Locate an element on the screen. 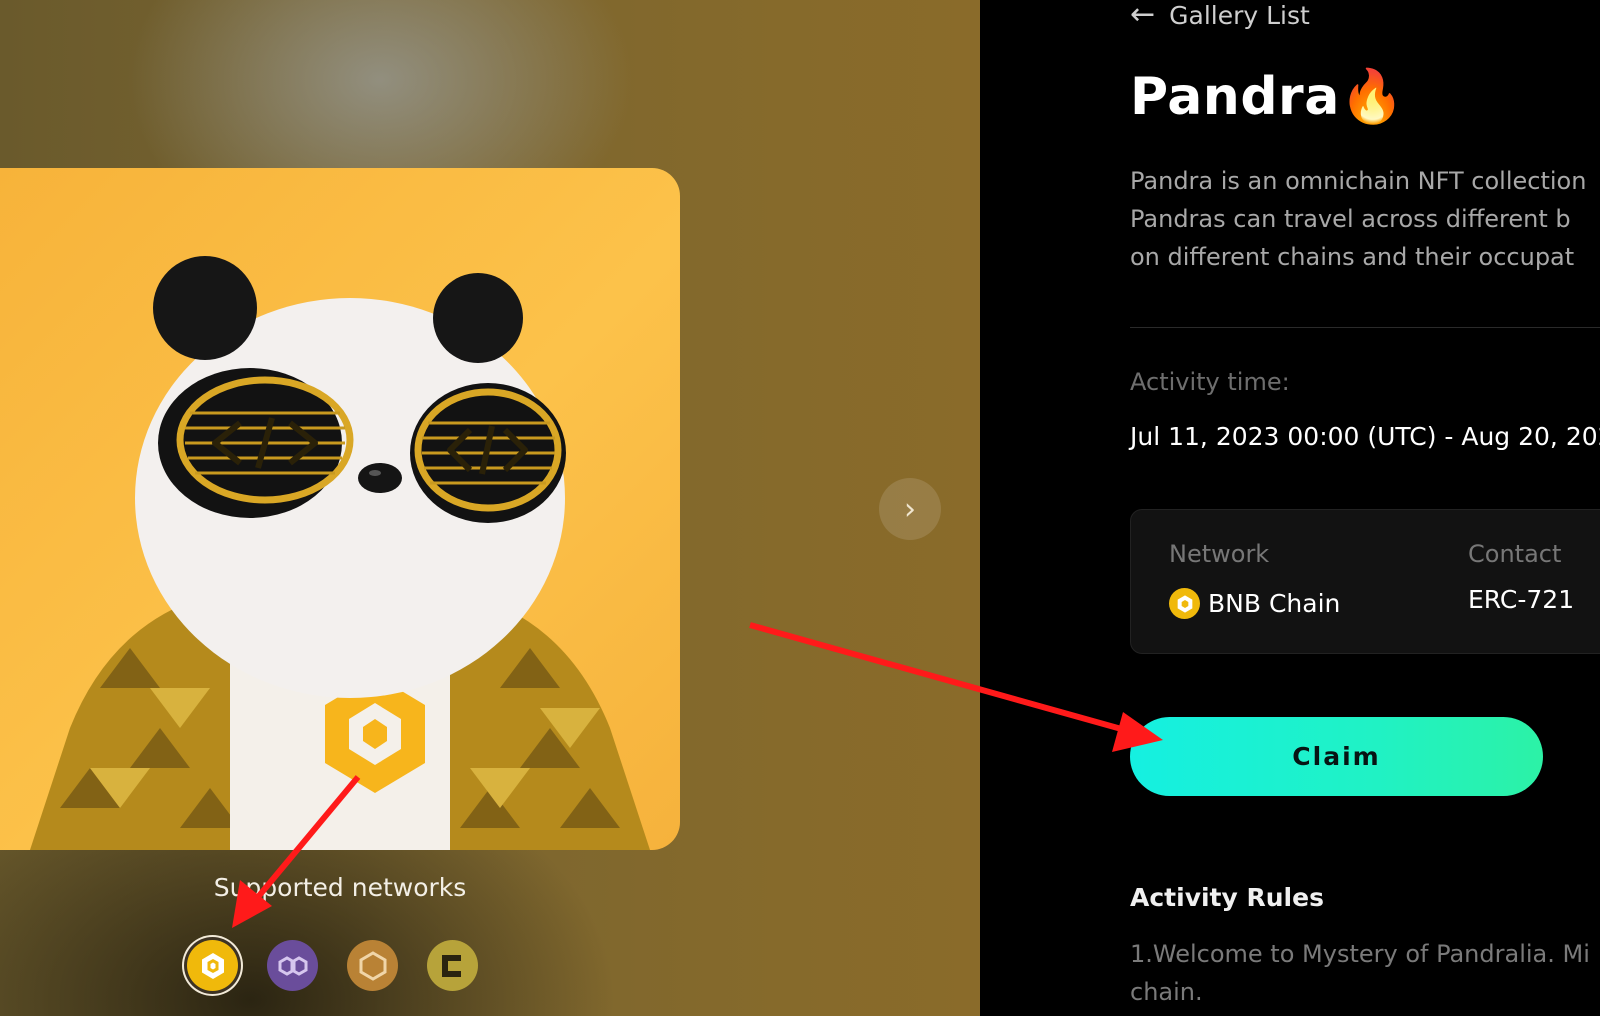 The height and width of the screenshot is (1016, 1600). next-image-button: › is located at coordinates (910, 509).